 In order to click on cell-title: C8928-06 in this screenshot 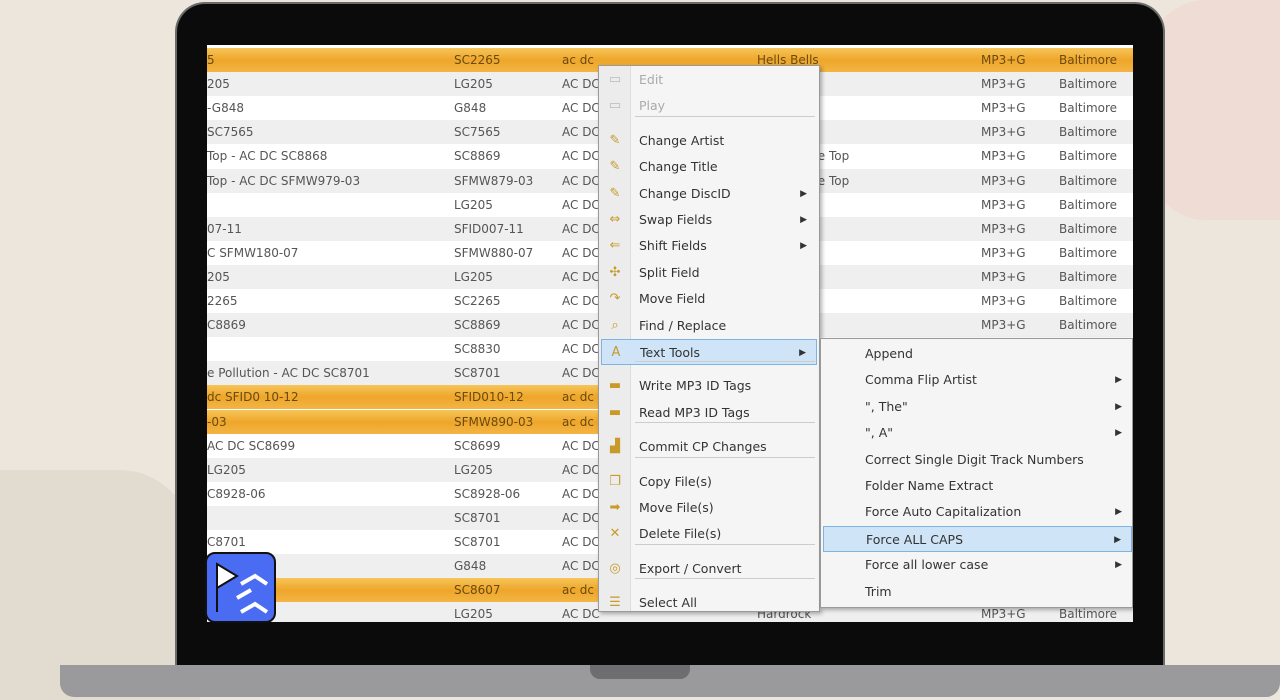, I will do `click(236, 493)`.